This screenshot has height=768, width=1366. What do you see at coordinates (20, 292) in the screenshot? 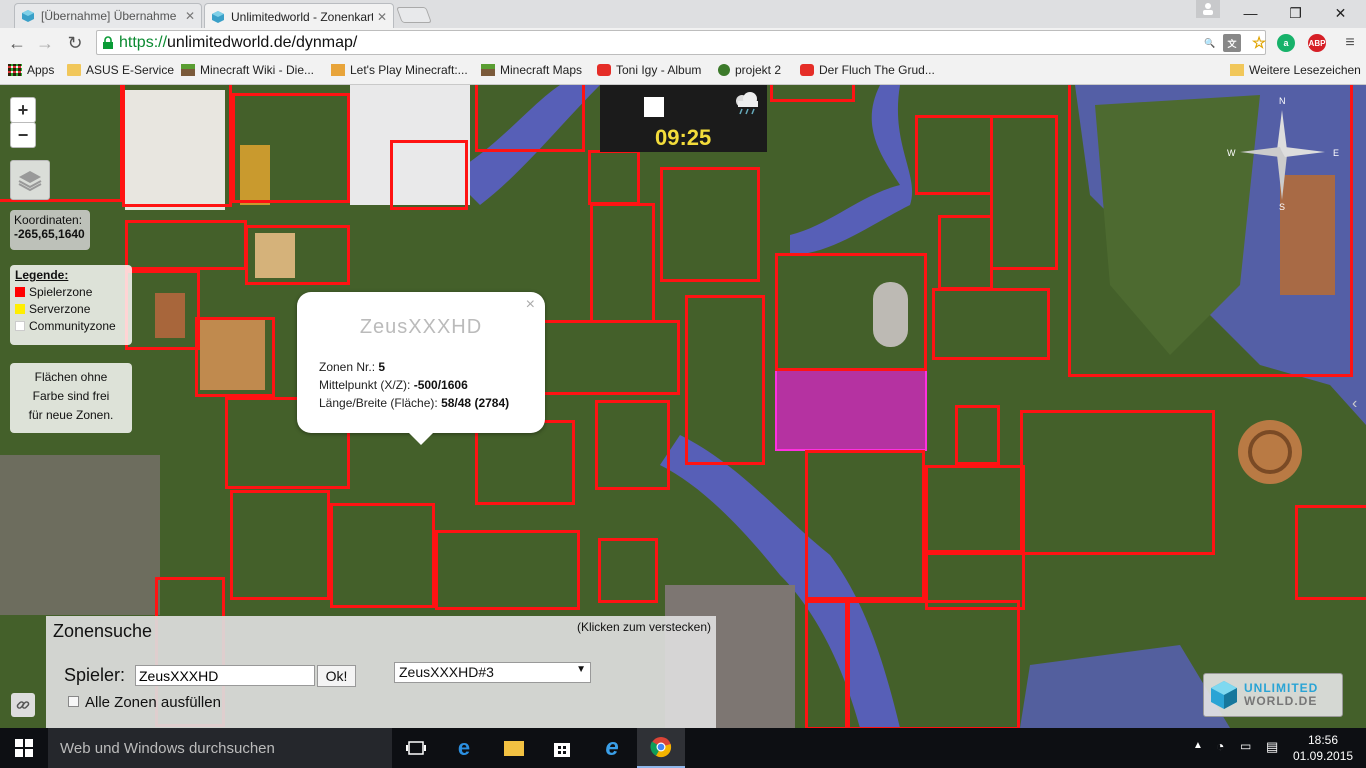
I see `legend-swatch` at bounding box center [20, 292].